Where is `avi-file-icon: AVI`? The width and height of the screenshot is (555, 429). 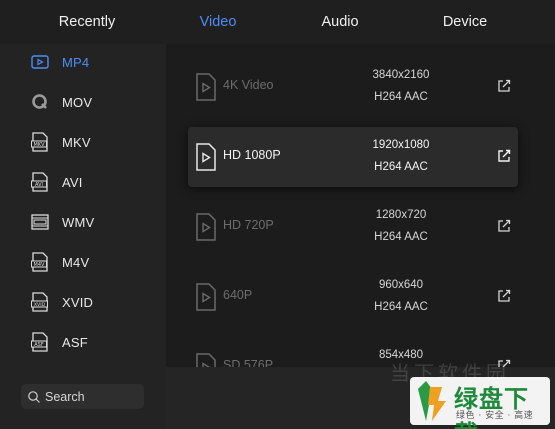 avi-file-icon: AVI is located at coordinates (40, 182).